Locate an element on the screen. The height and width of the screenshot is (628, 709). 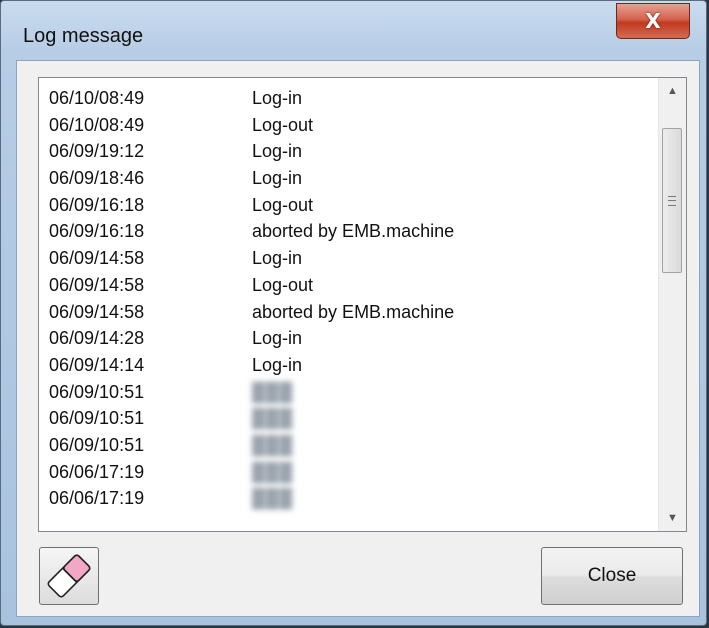
eraser-icon is located at coordinates (69, 576).